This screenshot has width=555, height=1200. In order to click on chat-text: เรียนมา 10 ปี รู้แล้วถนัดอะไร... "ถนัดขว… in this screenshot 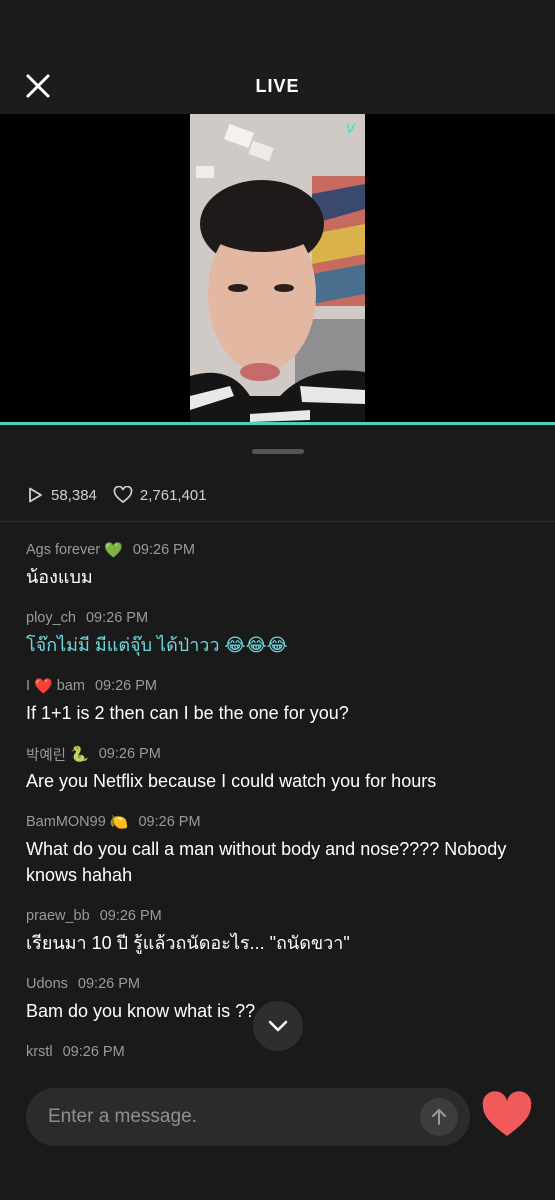, I will do `click(188, 943)`.